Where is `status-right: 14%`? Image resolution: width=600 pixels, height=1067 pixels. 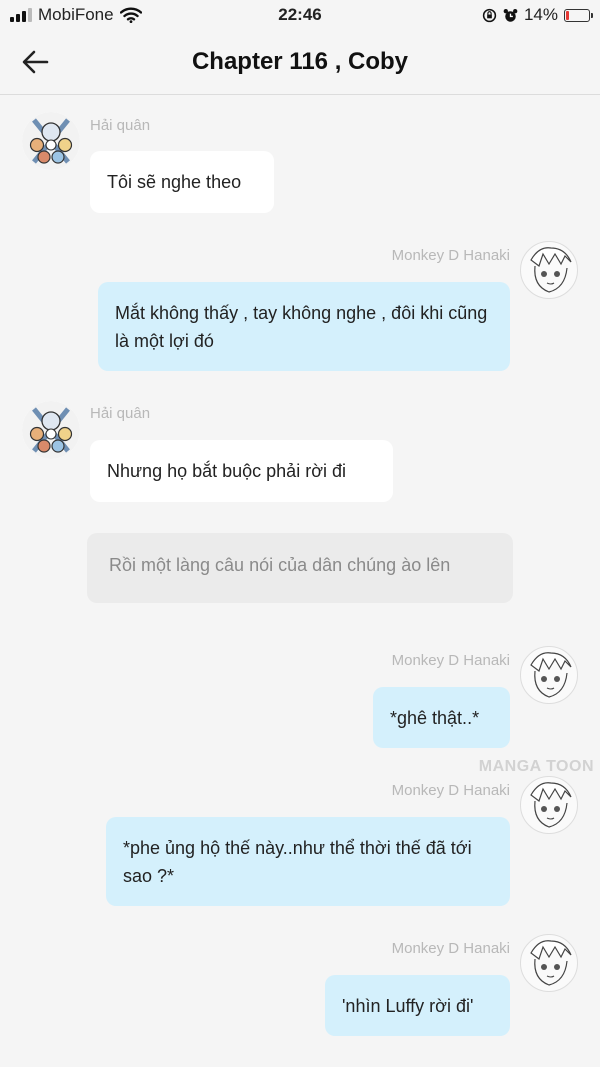
status-right: 14% is located at coordinates (537, 15).